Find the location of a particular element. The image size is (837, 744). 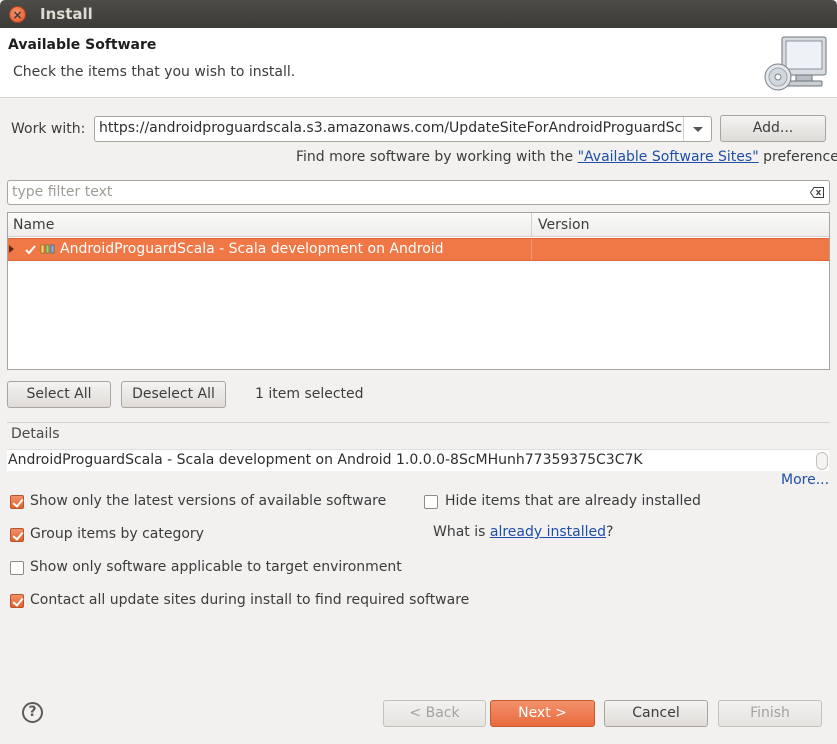

checkmark-icon is located at coordinates (30, 250).